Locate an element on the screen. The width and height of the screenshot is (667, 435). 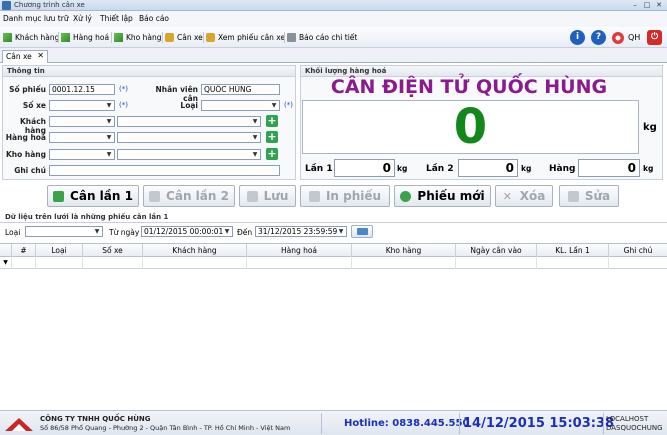
lock-icon is located at coordinates (169, 37).